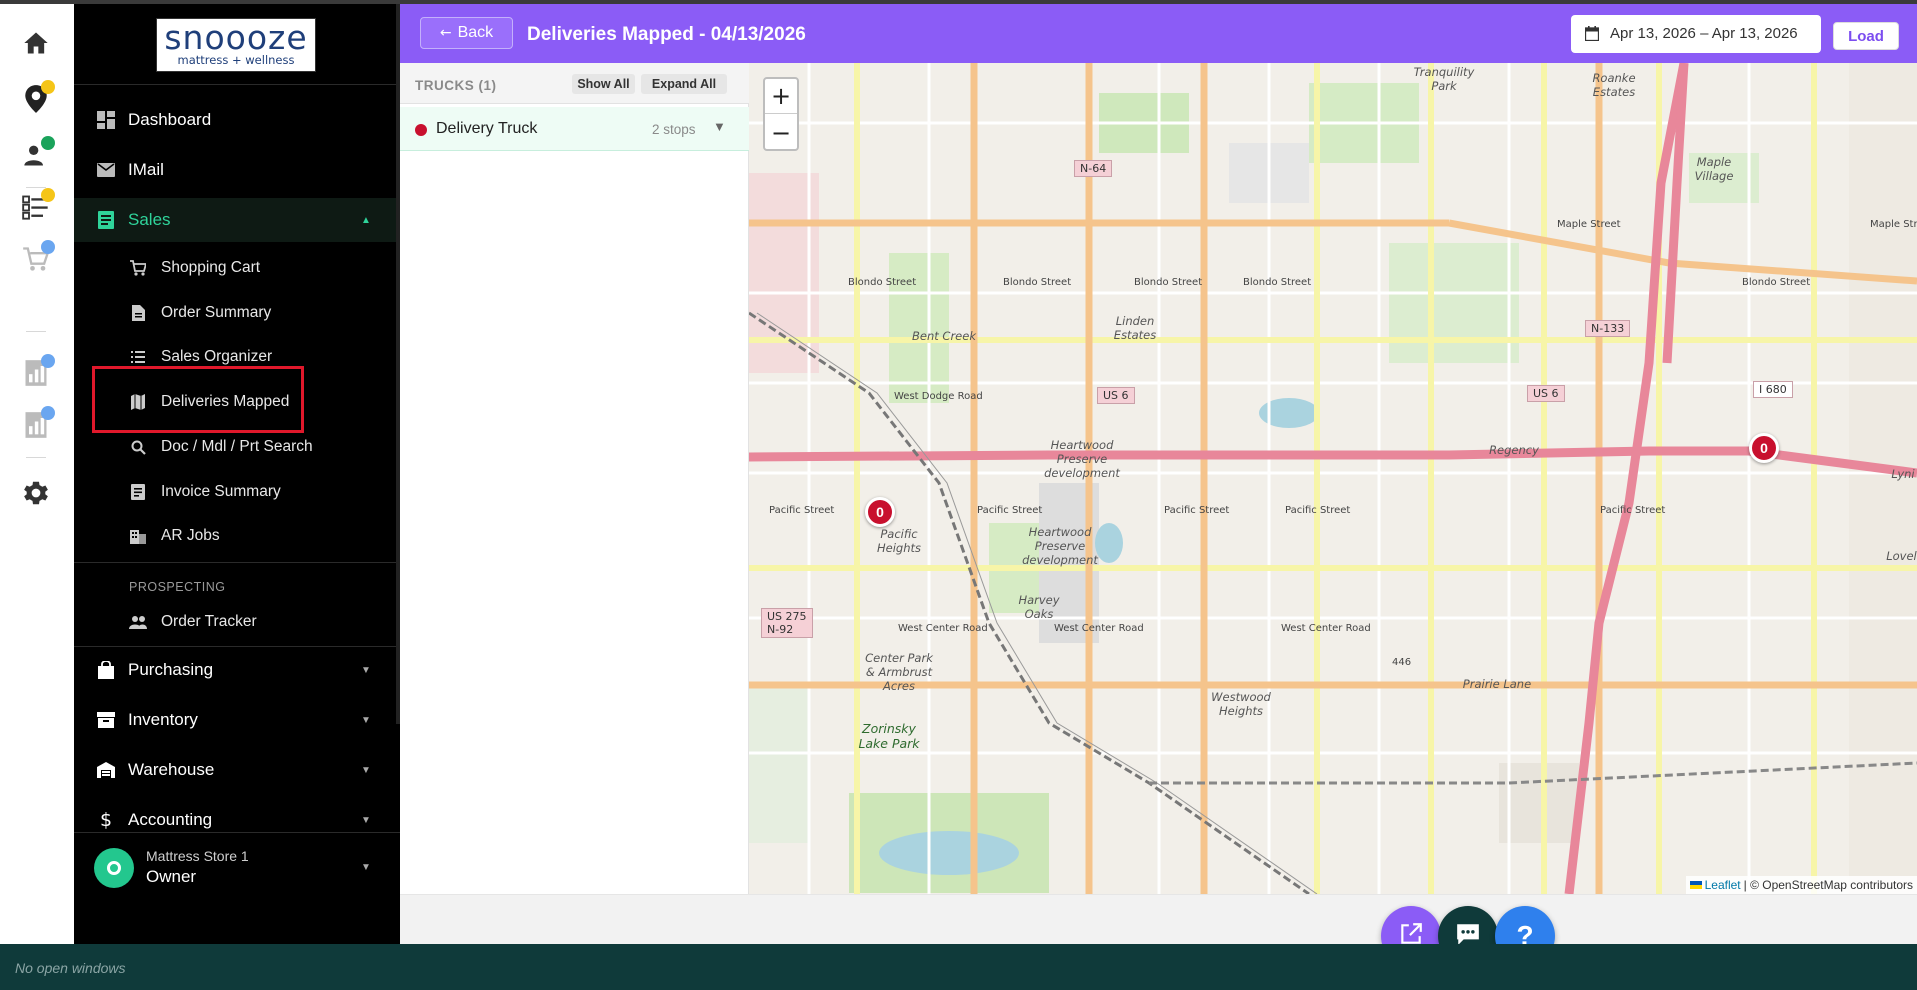 Image resolution: width=1917 pixels, height=990 pixels. What do you see at coordinates (36, 43) in the screenshot?
I see `home-icon` at bounding box center [36, 43].